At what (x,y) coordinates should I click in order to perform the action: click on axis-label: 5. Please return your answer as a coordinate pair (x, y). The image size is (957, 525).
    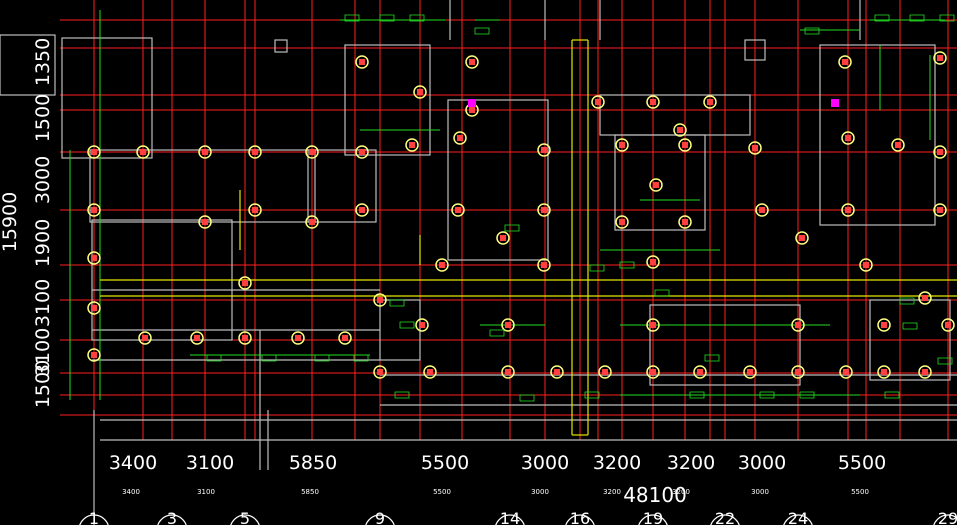
    Looking at the image, I should click on (245, 517).